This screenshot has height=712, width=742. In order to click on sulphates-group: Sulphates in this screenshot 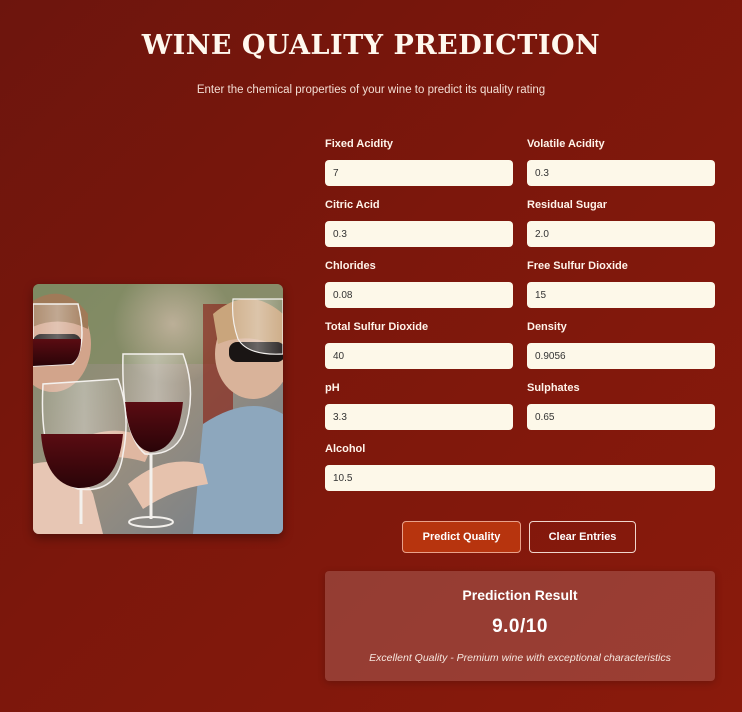, I will do `click(621, 406)`.